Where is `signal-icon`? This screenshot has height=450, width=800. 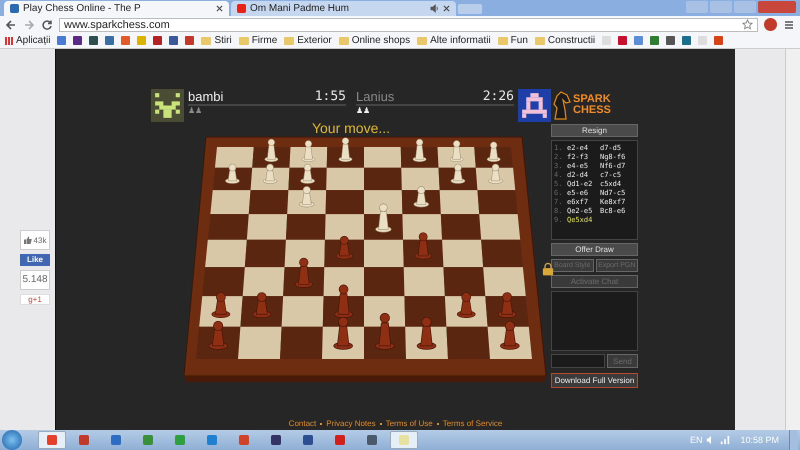
signal-icon is located at coordinates (725, 440).